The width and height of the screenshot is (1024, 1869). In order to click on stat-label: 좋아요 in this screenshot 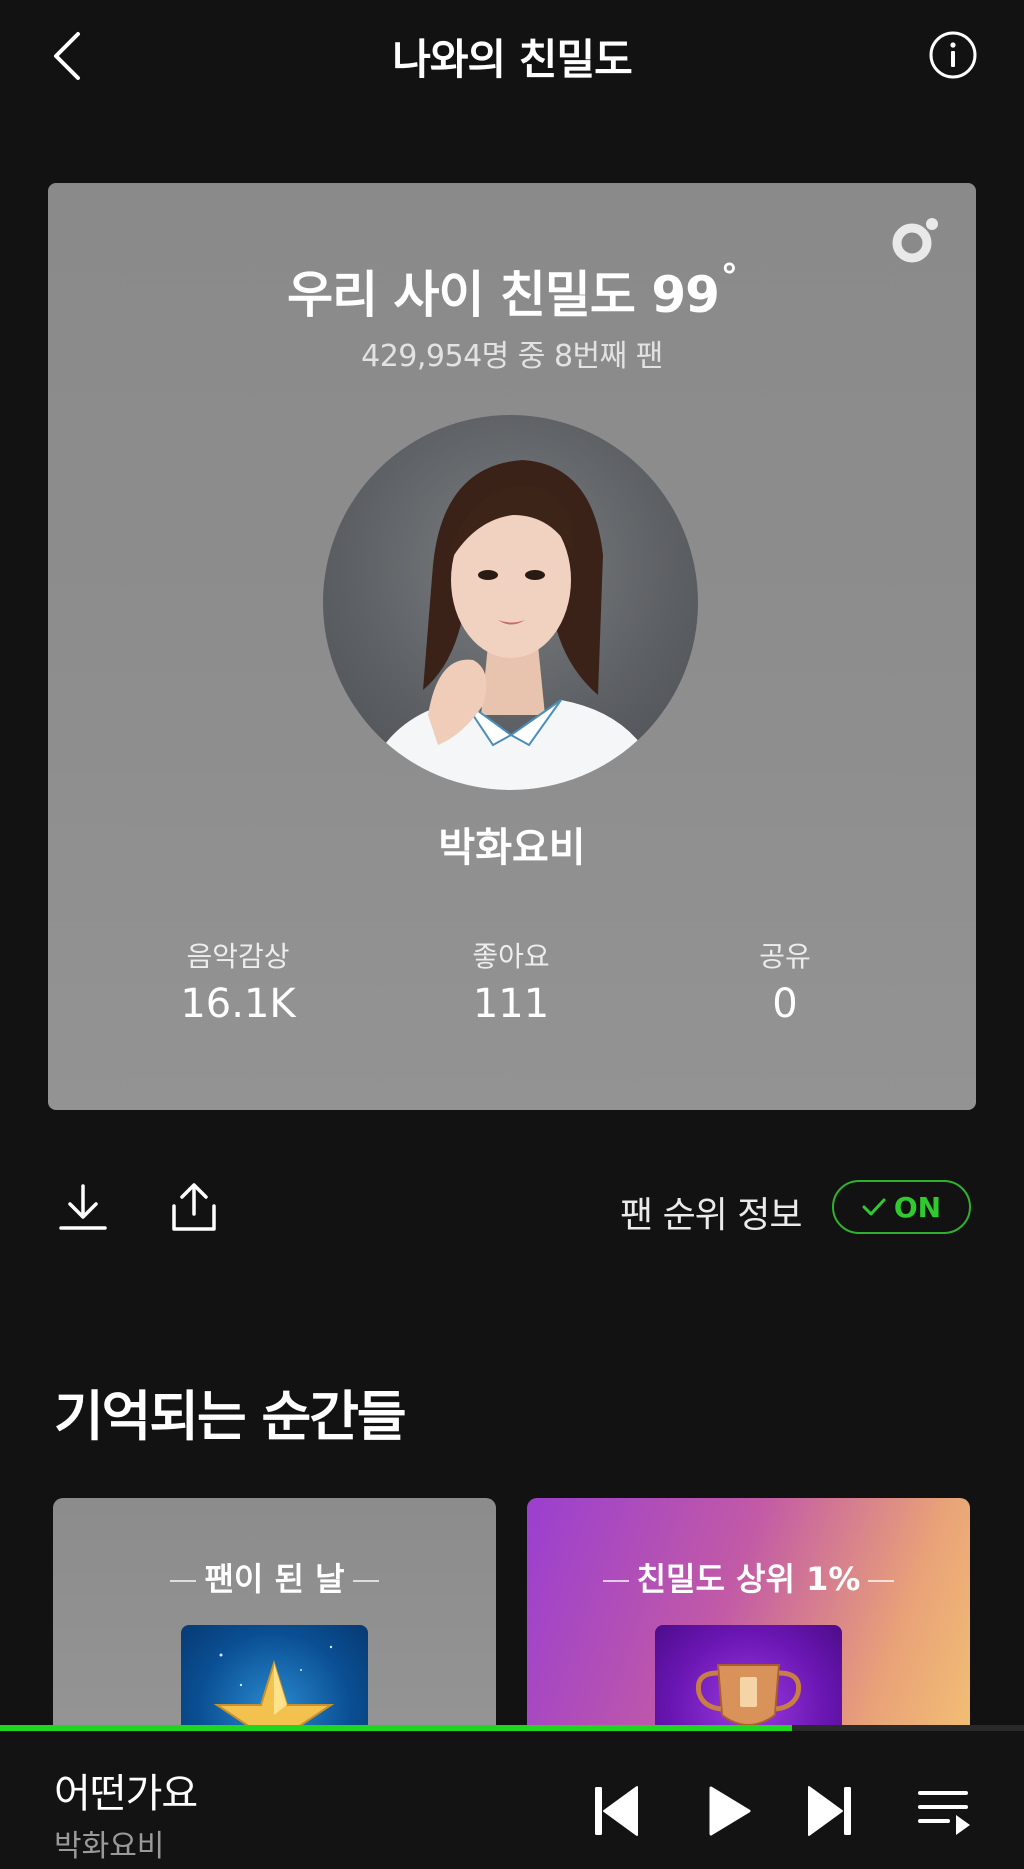, I will do `click(511, 956)`.